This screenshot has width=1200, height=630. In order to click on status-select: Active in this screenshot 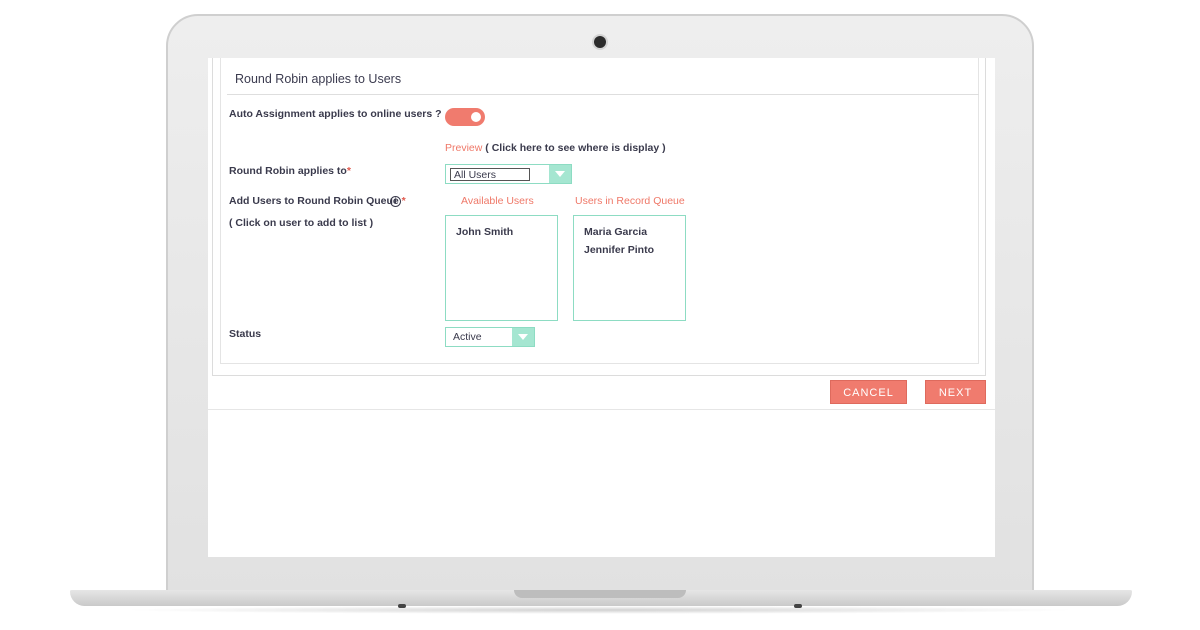, I will do `click(490, 337)`.